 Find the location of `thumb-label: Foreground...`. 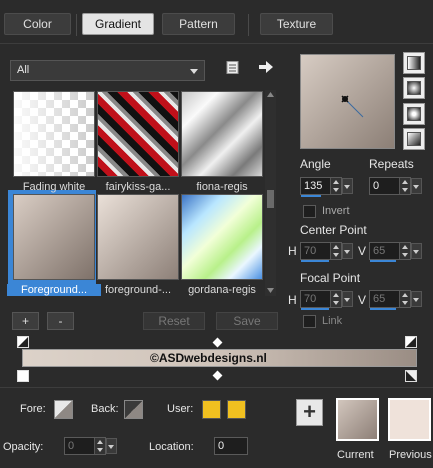

thumb-label: Foreground... is located at coordinates (54, 290).